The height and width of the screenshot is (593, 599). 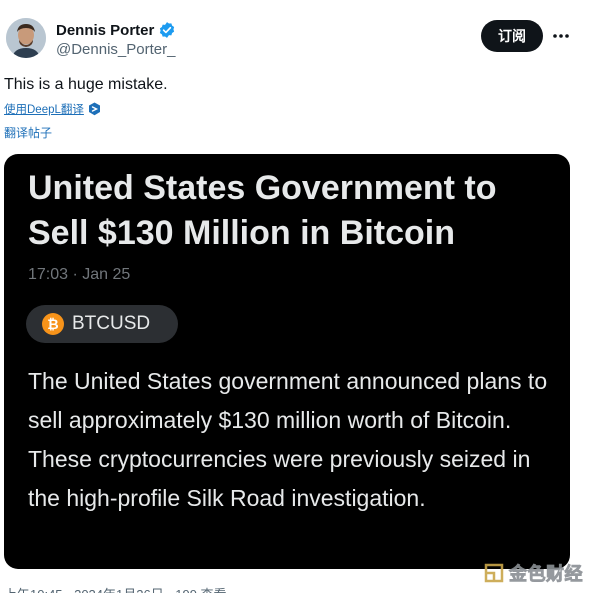 I want to click on user-avatar-icon, so click(x=26, y=38).